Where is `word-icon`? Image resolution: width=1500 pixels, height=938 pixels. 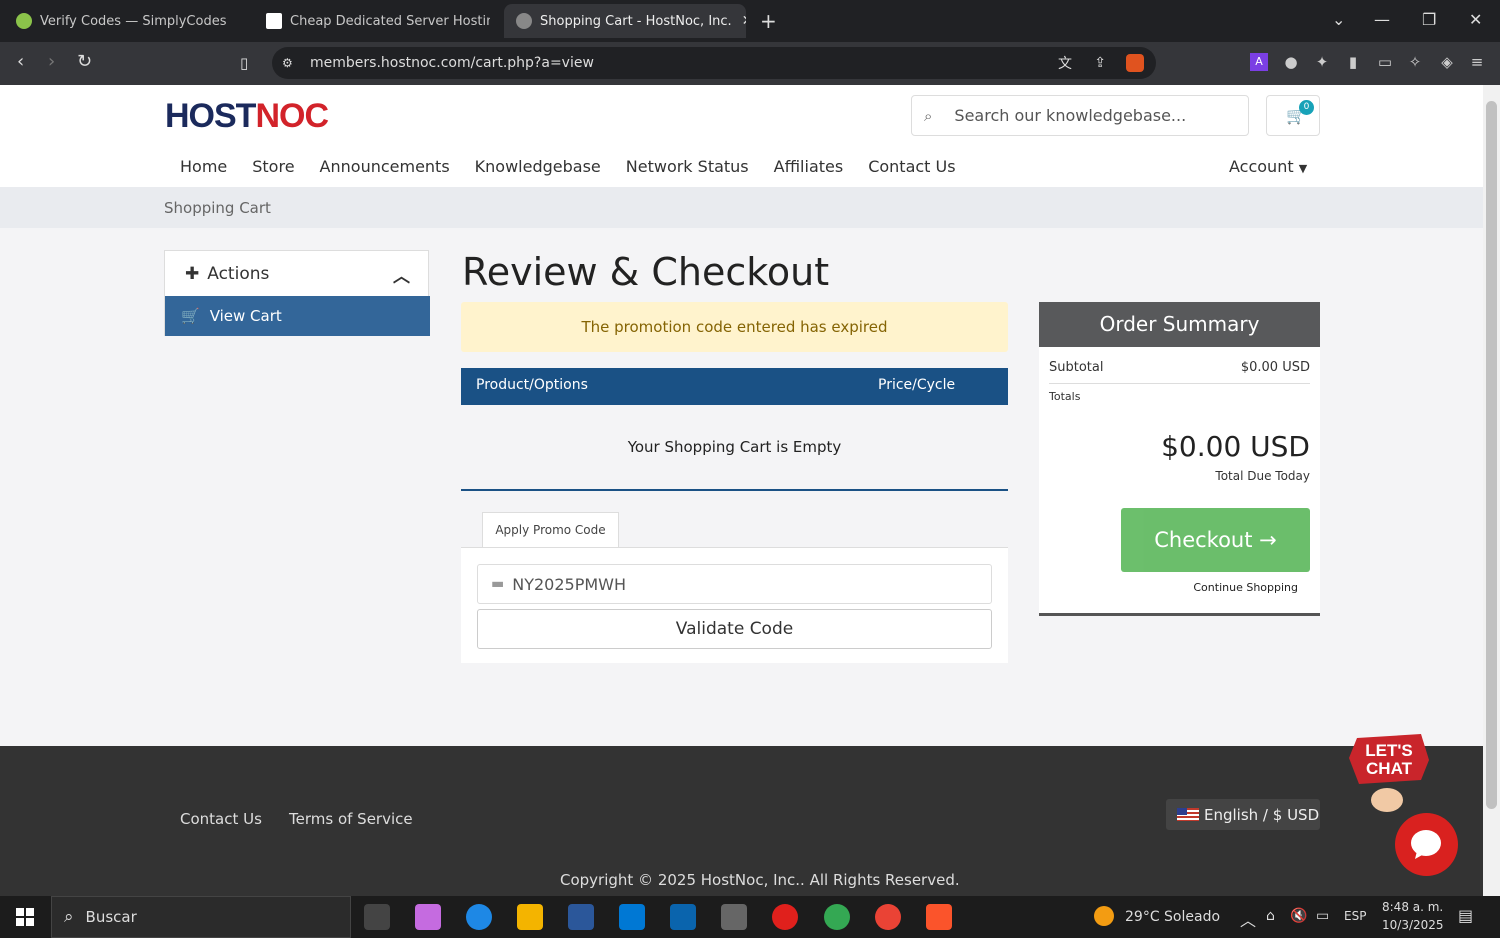 word-icon is located at coordinates (581, 917).